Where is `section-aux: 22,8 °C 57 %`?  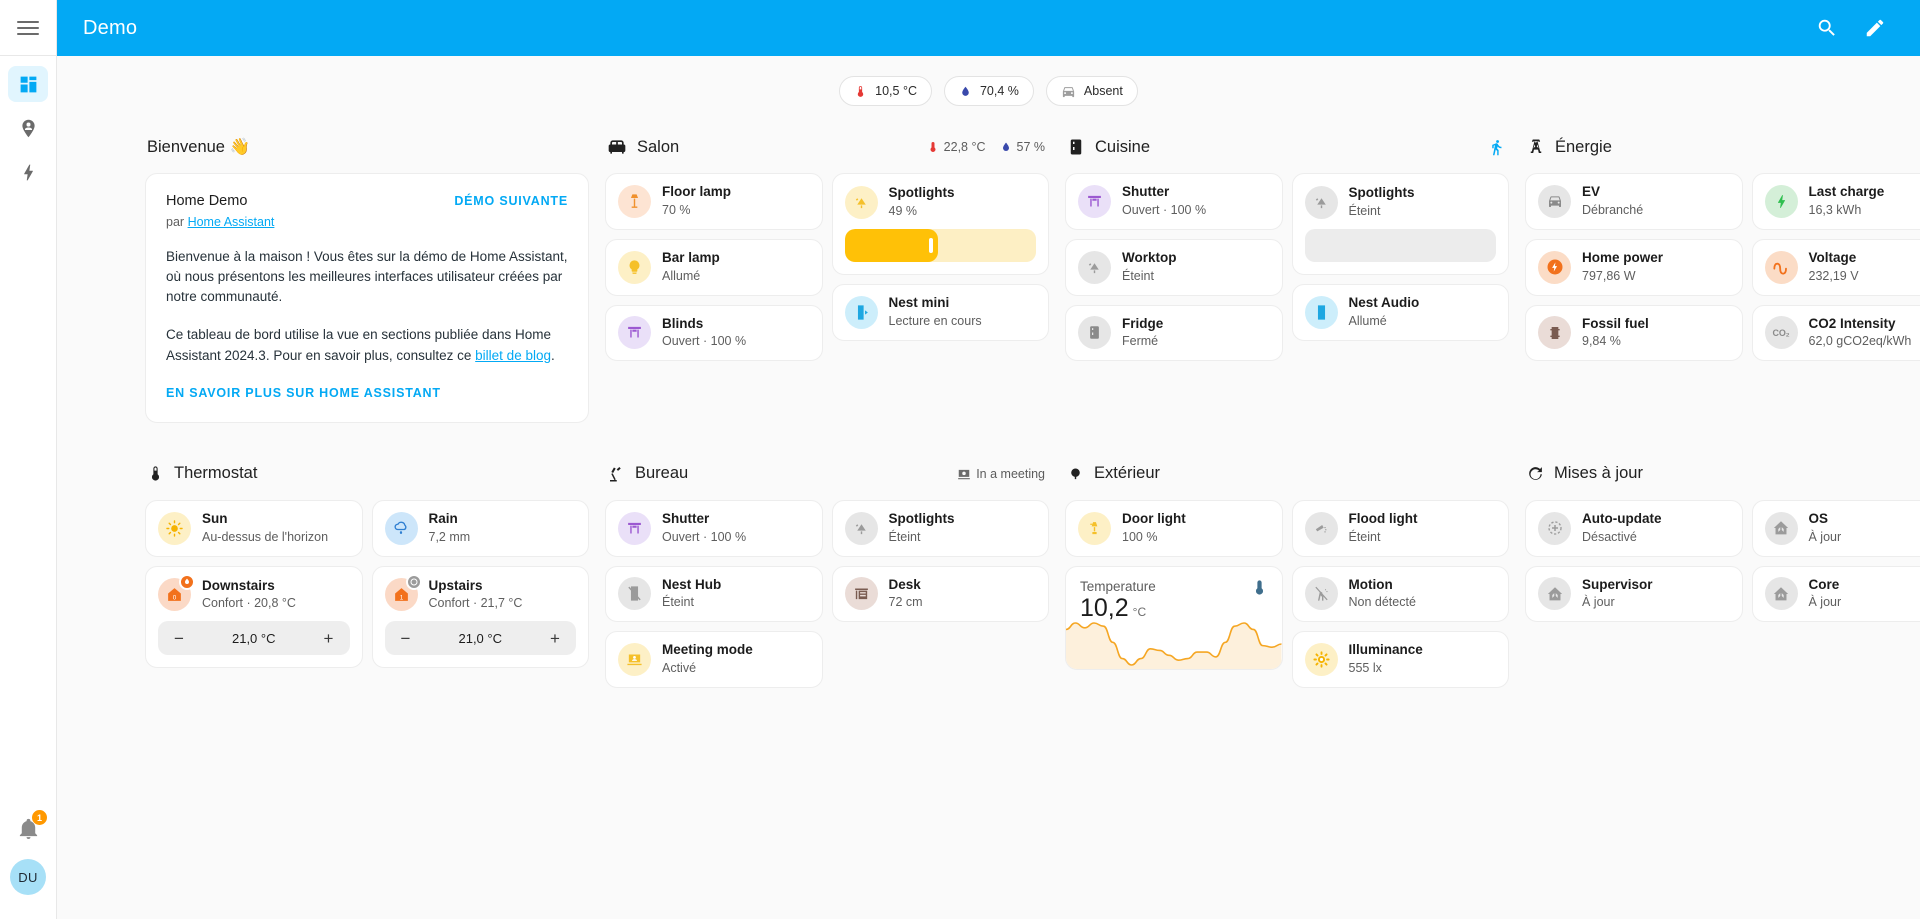 section-aux: 22,8 °C 57 % is located at coordinates (986, 147).